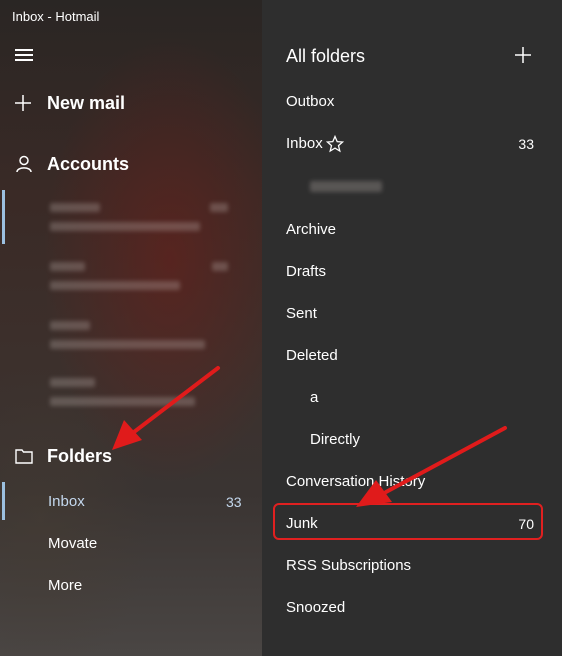 The height and width of the screenshot is (656, 562). What do you see at coordinates (166, 408) in the screenshot?
I see `arrow-to-folders` at bounding box center [166, 408].